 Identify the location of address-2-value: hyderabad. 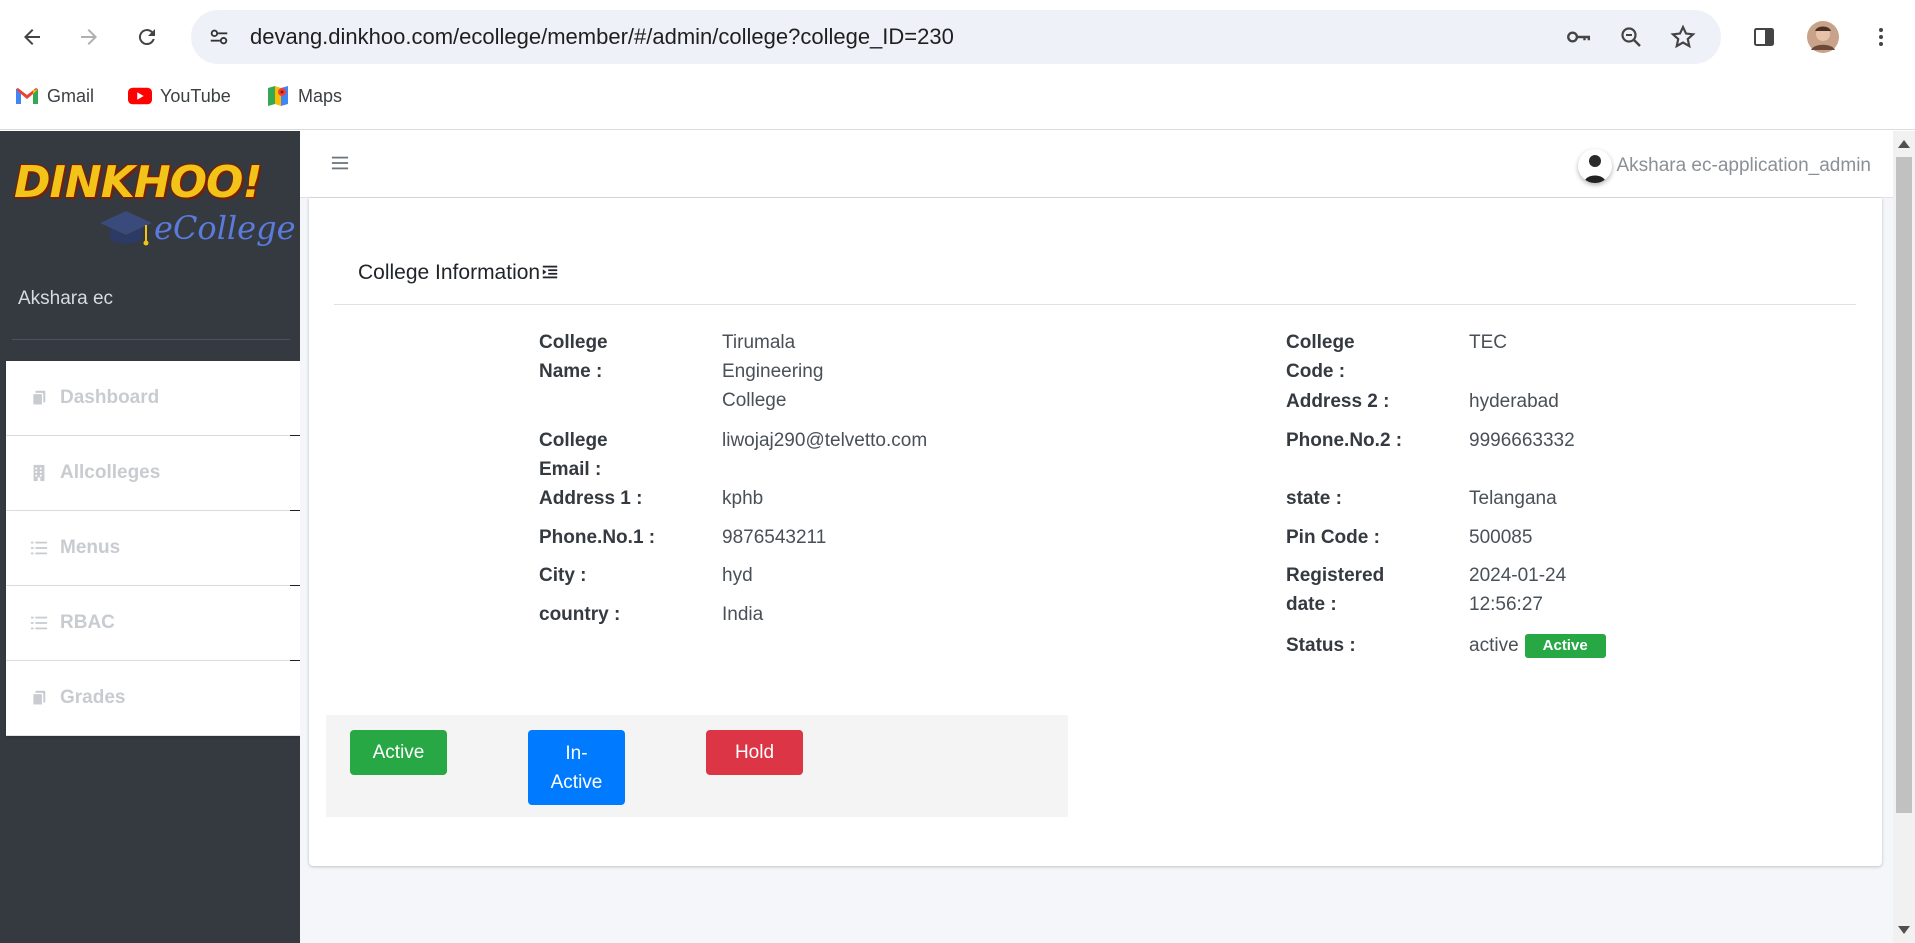
(1514, 401).